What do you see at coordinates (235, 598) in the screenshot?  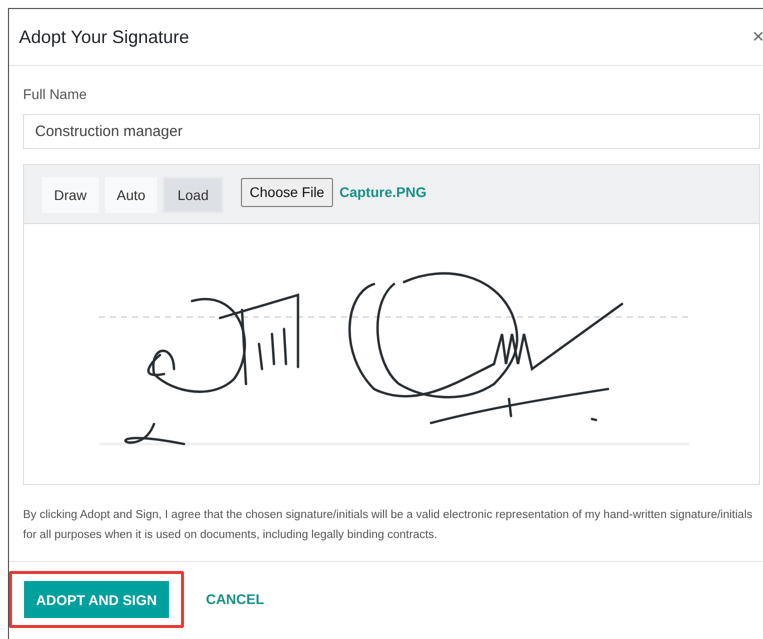 I see `cancel-link: CANCEL` at bounding box center [235, 598].